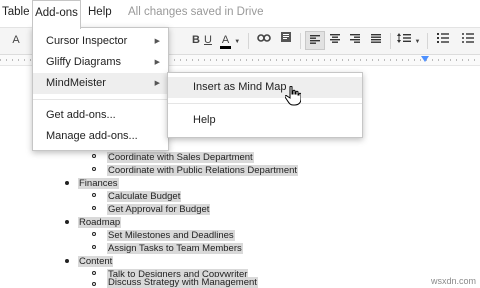  I want to click on list-item: Discuss Strategy with Management, so click(182, 282).